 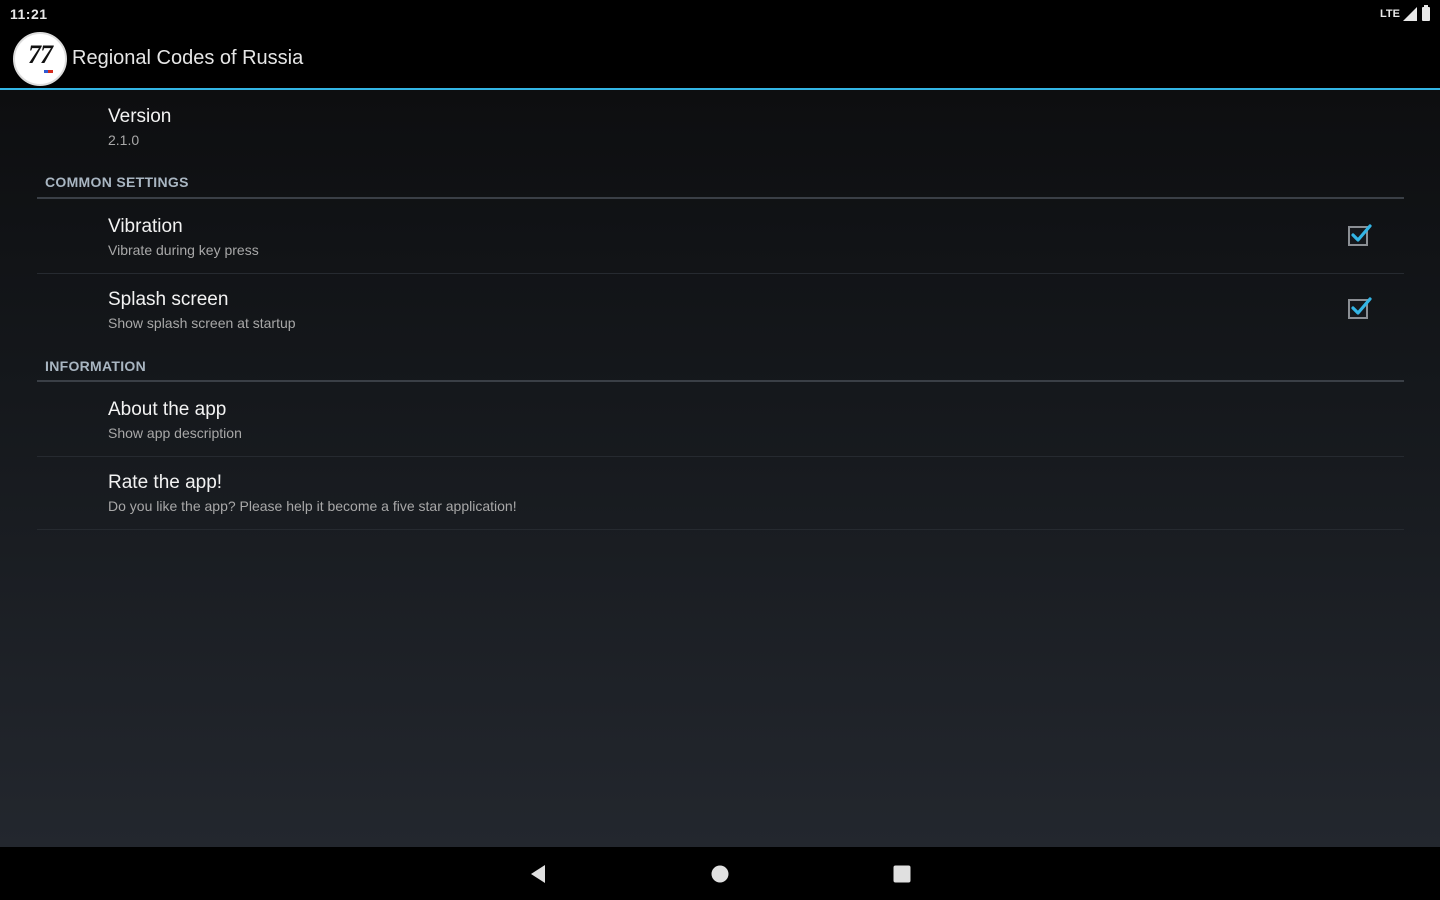 I want to click on back-button, so click(x=538, y=874).